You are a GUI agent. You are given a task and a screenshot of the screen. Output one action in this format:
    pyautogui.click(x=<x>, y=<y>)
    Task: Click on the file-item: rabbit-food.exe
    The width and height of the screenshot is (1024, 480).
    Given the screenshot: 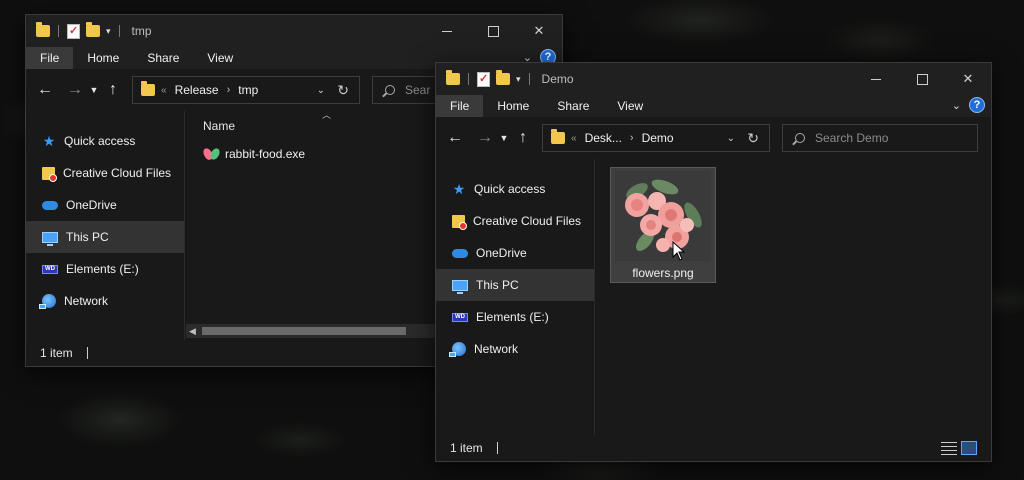 What is the action you would take?
    pyautogui.click(x=254, y=154)
    